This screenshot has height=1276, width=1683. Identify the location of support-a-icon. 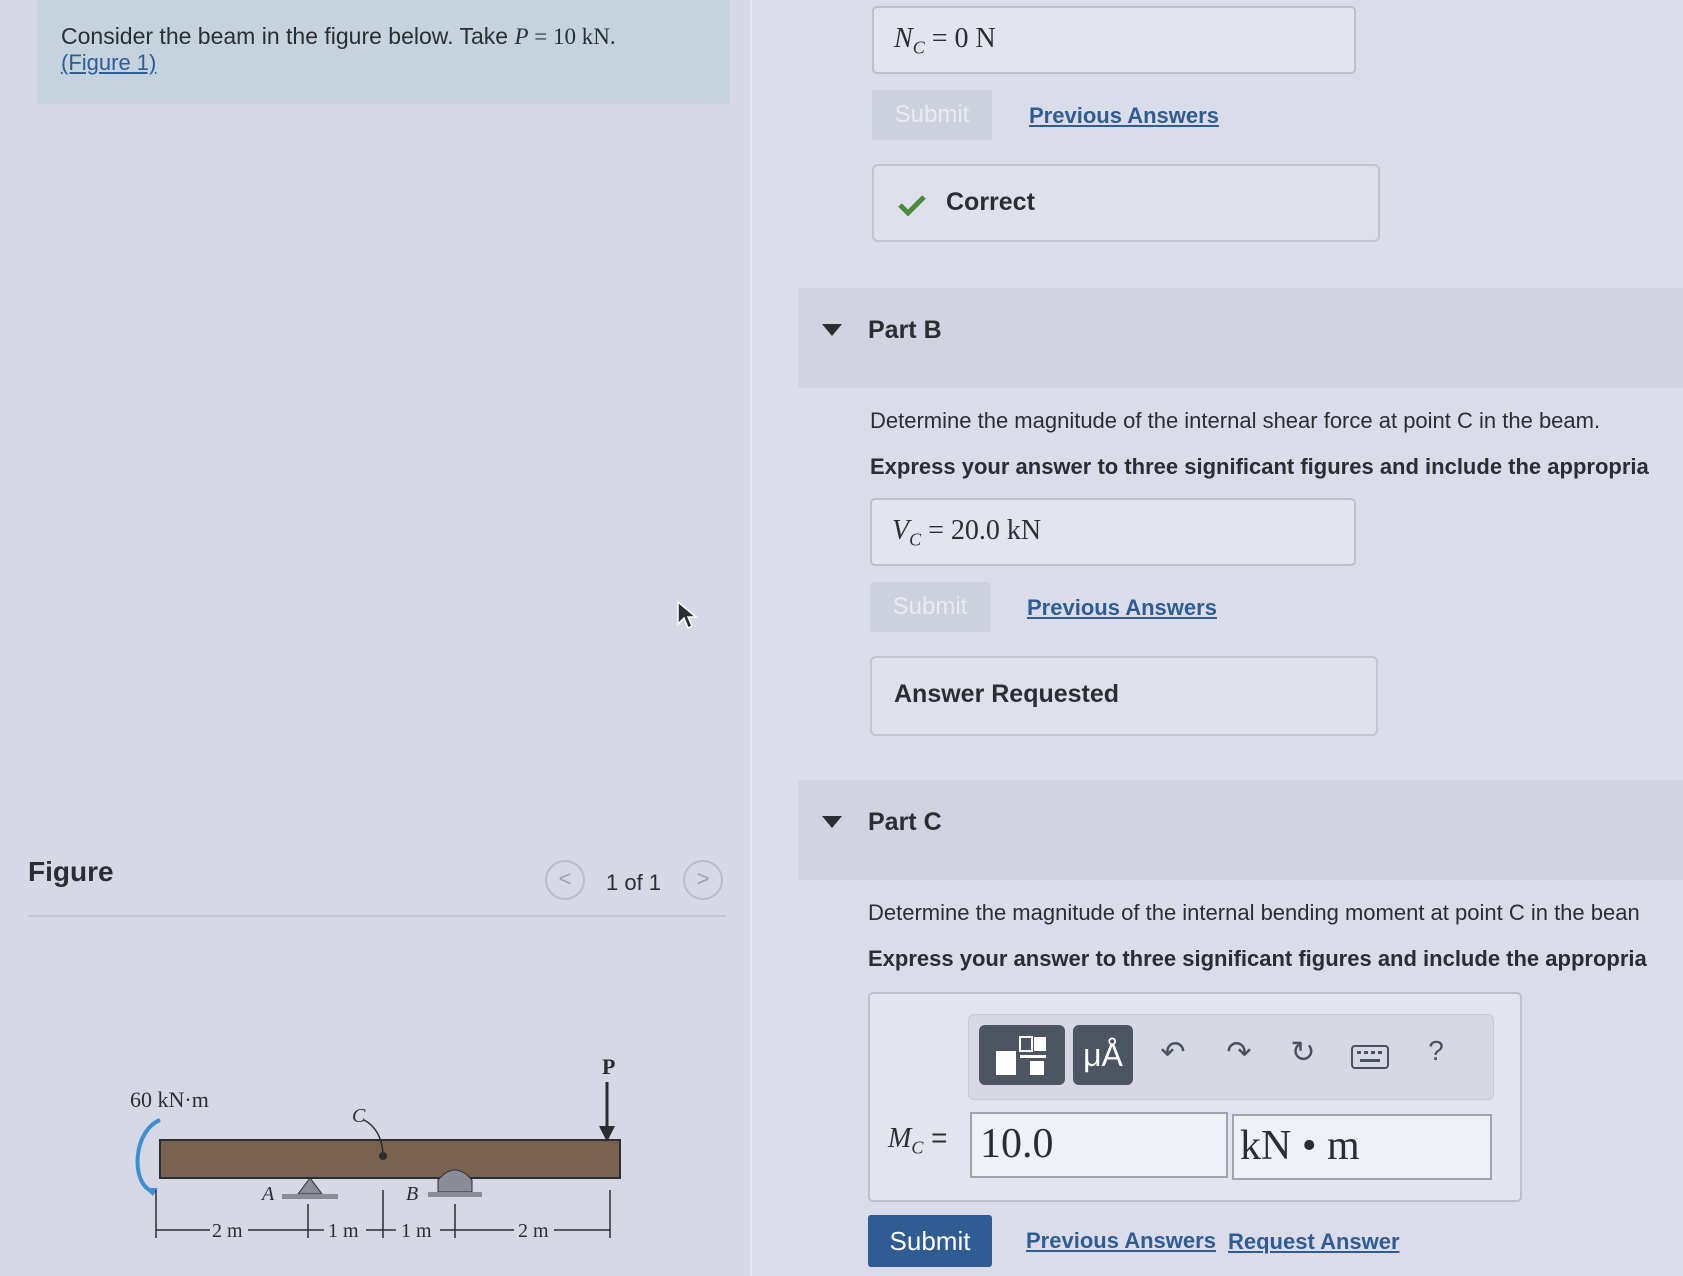
(310, 1188).